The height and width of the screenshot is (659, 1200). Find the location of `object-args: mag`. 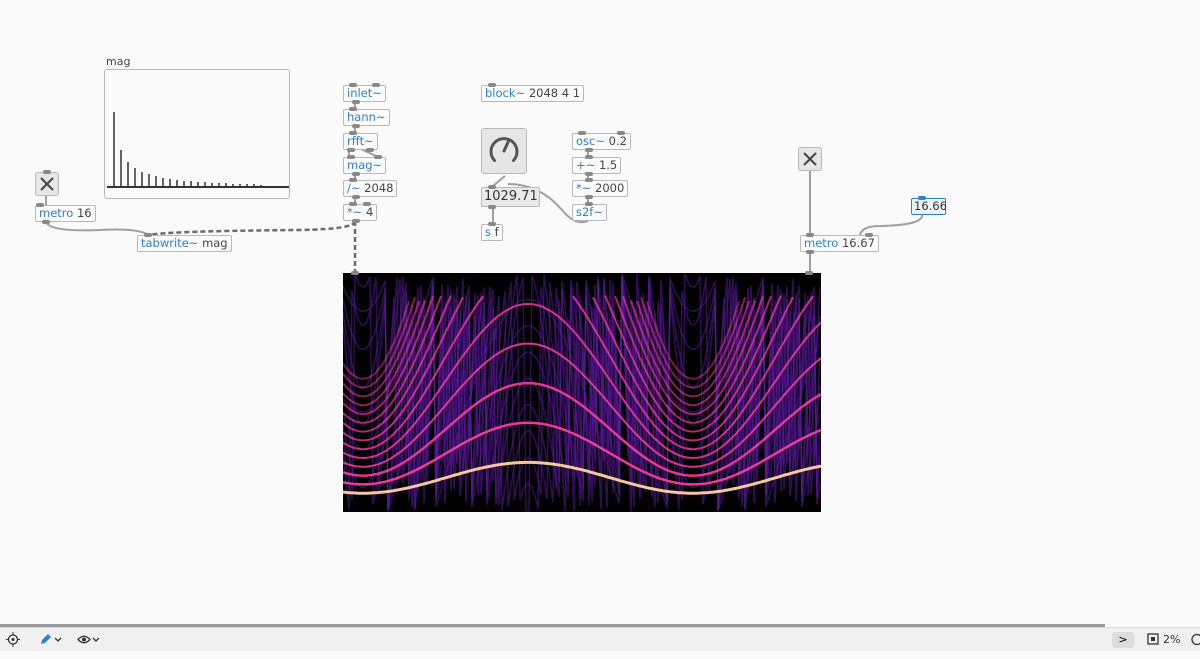

object-args: mag is located at coordinates (215, 243).